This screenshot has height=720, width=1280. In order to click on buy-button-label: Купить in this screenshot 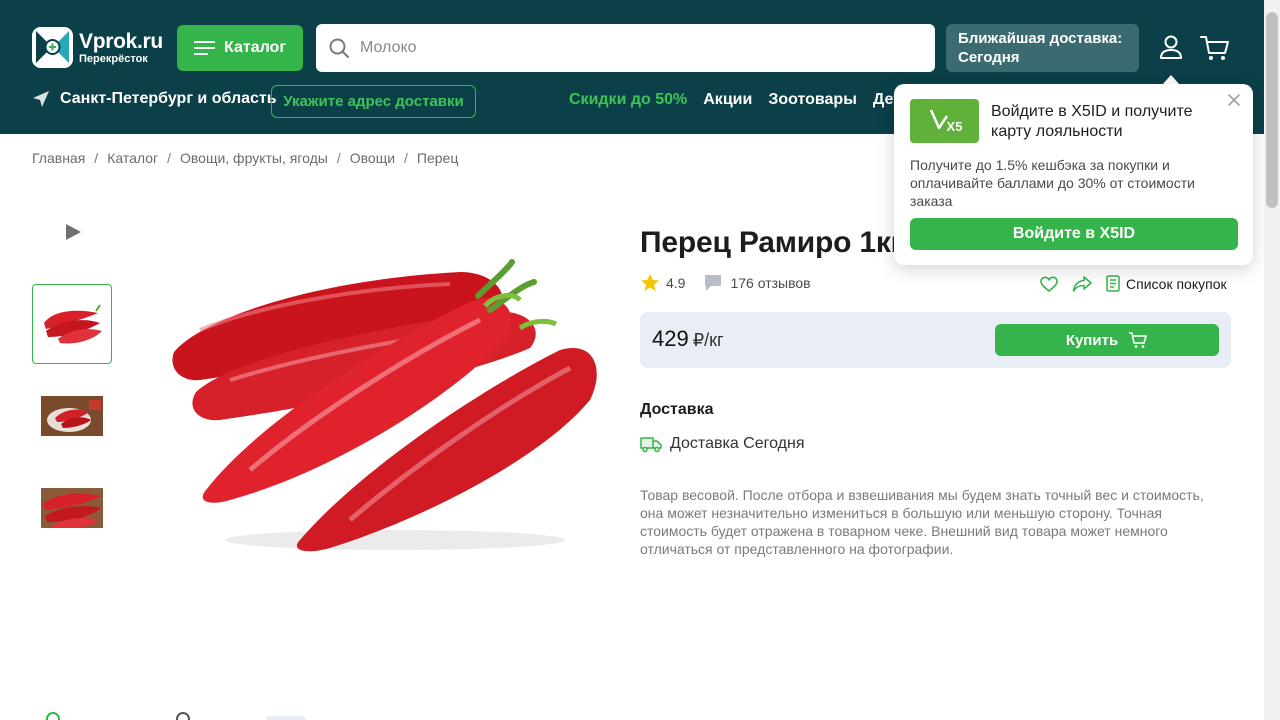, I will do `click(1092, 340)`.